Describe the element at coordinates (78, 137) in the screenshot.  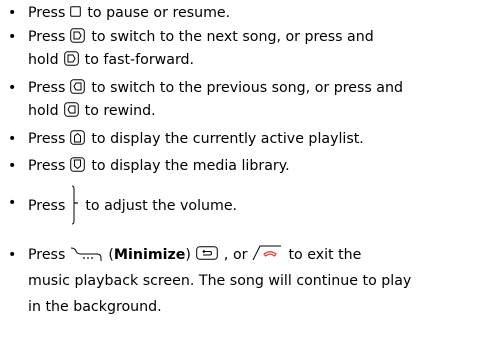
I see `playlist-key-icon` at that location.